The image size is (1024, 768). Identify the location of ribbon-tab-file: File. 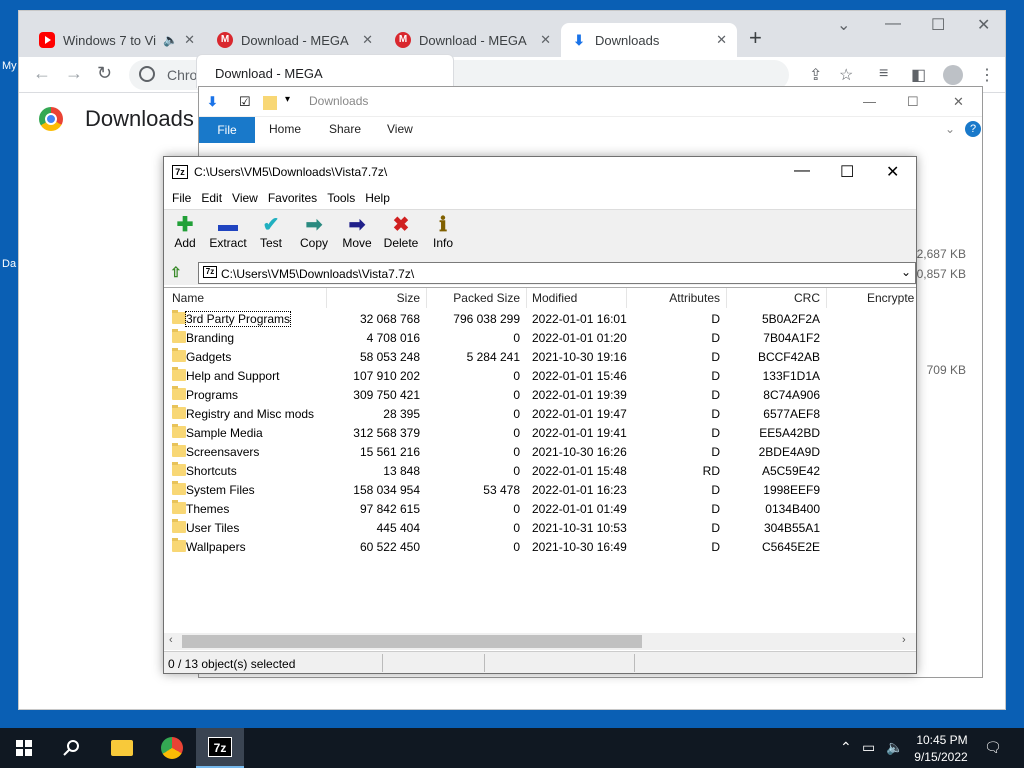
(227, 130).